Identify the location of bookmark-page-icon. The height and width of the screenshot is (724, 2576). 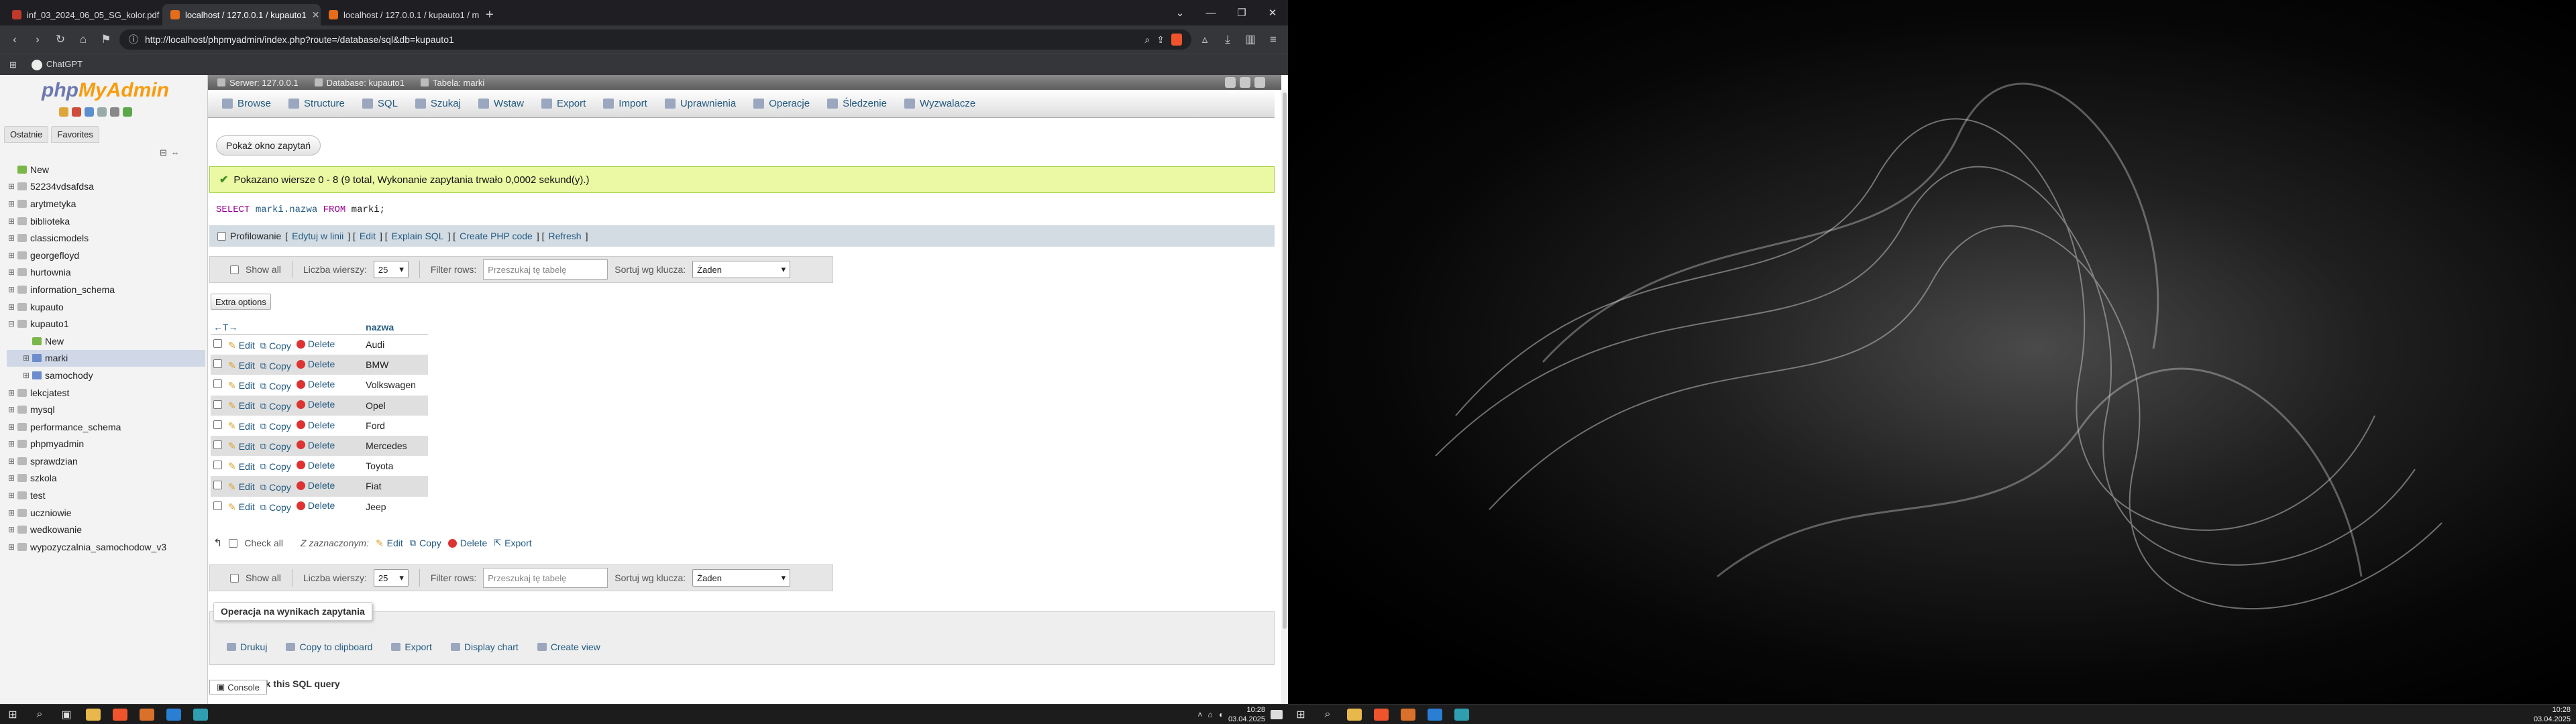
(1230, 82).